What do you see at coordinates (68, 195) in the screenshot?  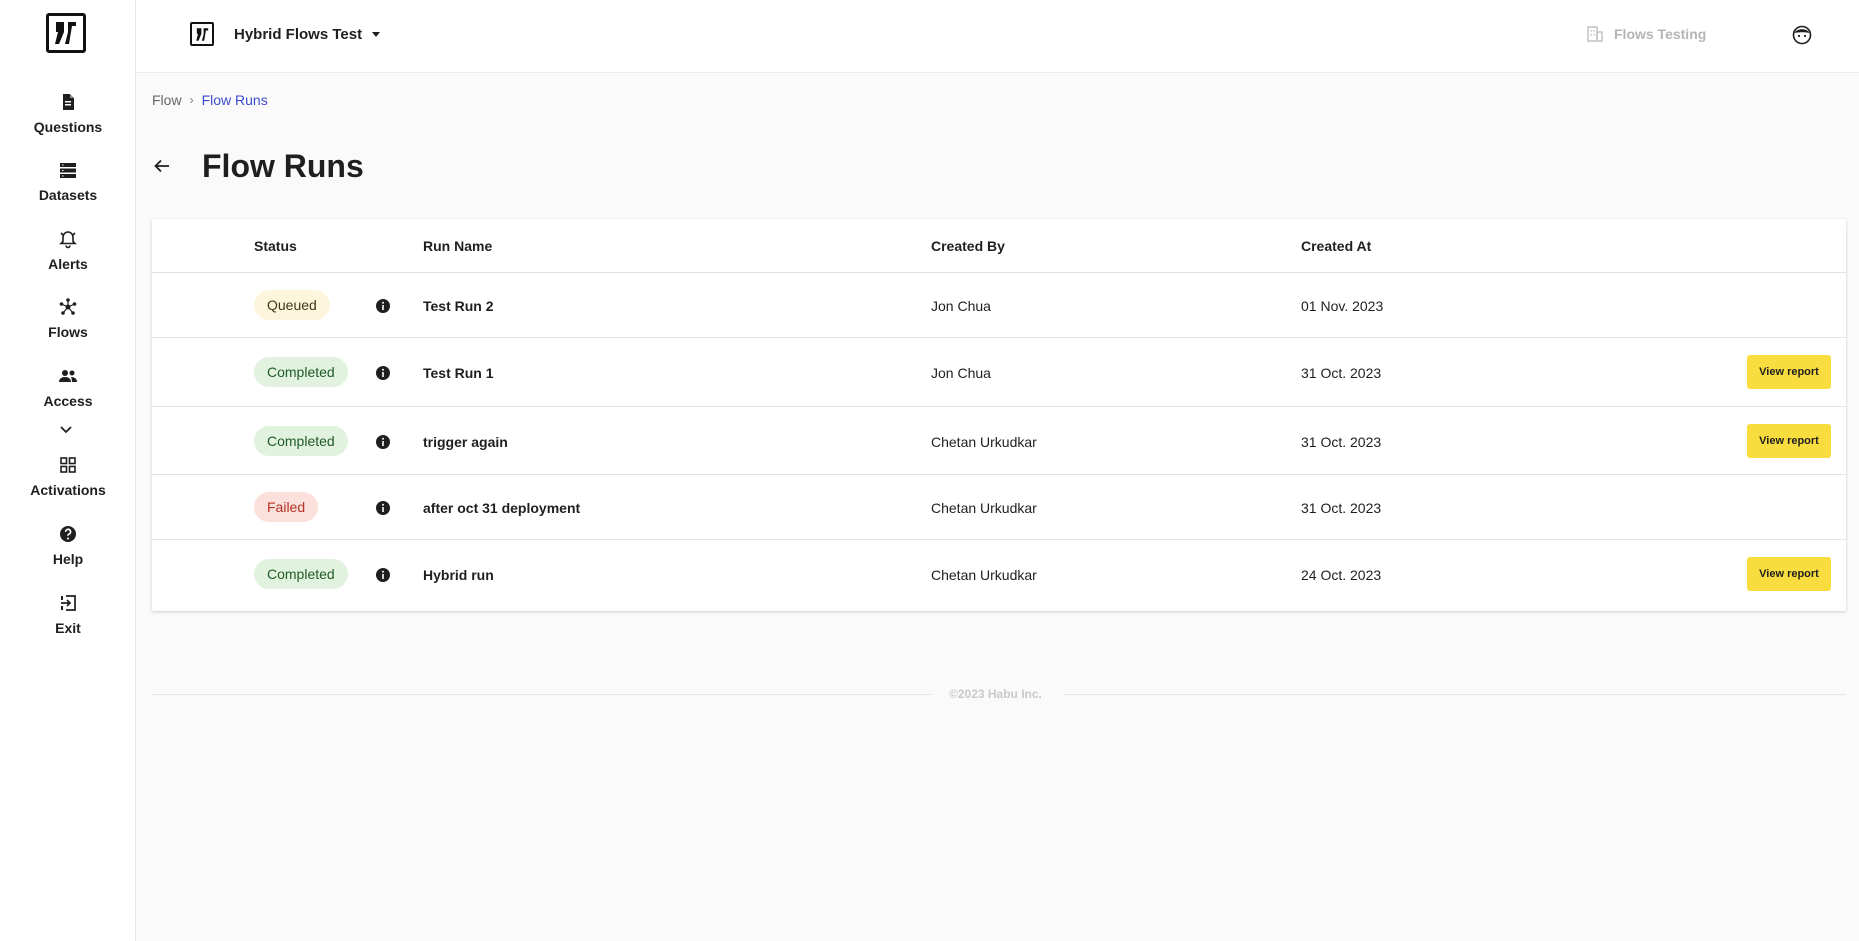 I see `sidebar-item-label: Datasets` at bounding box center [68, 195].